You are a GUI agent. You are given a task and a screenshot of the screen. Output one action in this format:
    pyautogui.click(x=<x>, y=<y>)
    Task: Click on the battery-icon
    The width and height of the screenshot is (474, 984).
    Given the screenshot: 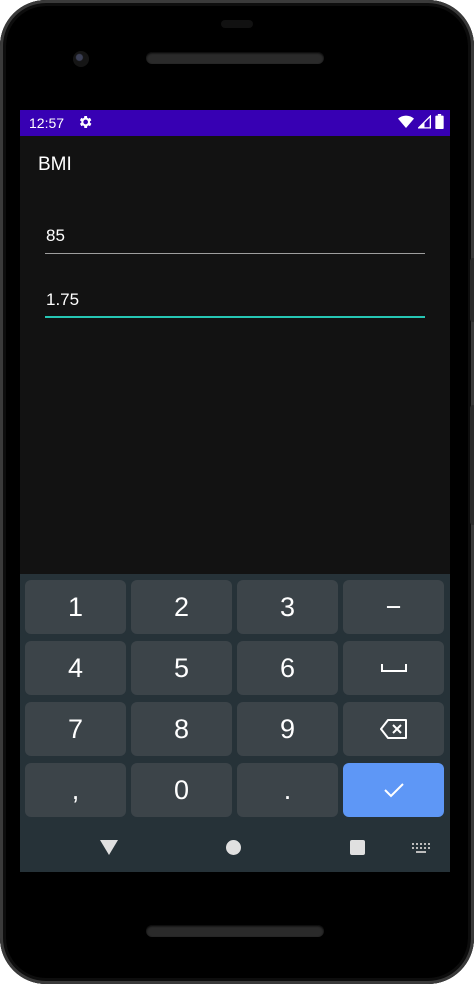 What is the action you would take?
    pyautogui.click(x=439, y=121)
    